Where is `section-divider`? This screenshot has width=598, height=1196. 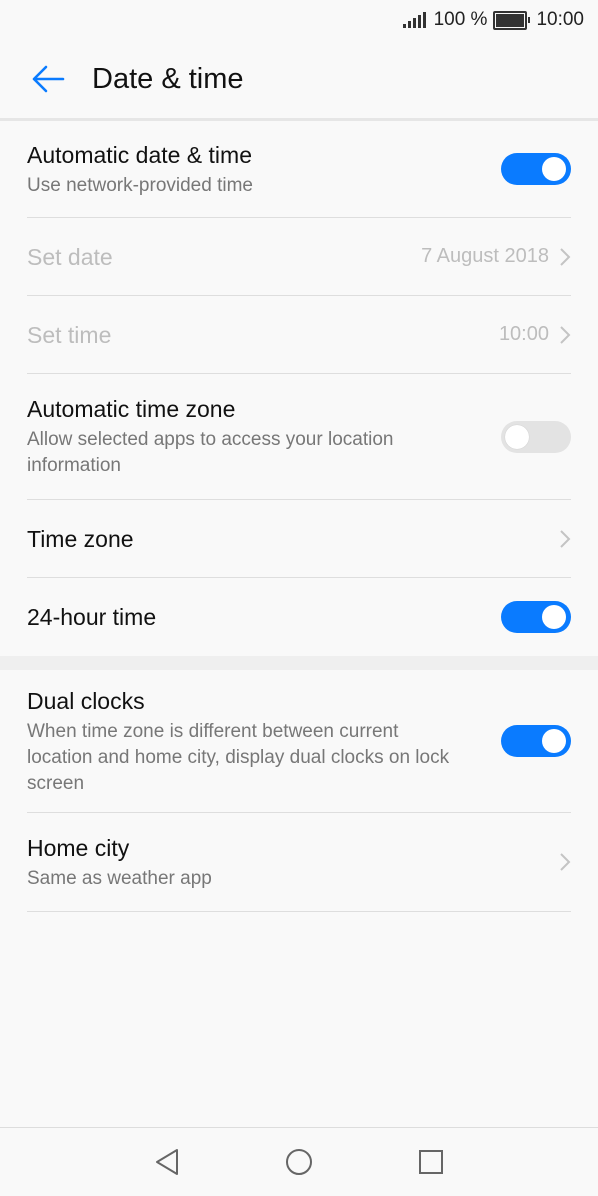 section-divider is located at coordinates (299, 663).